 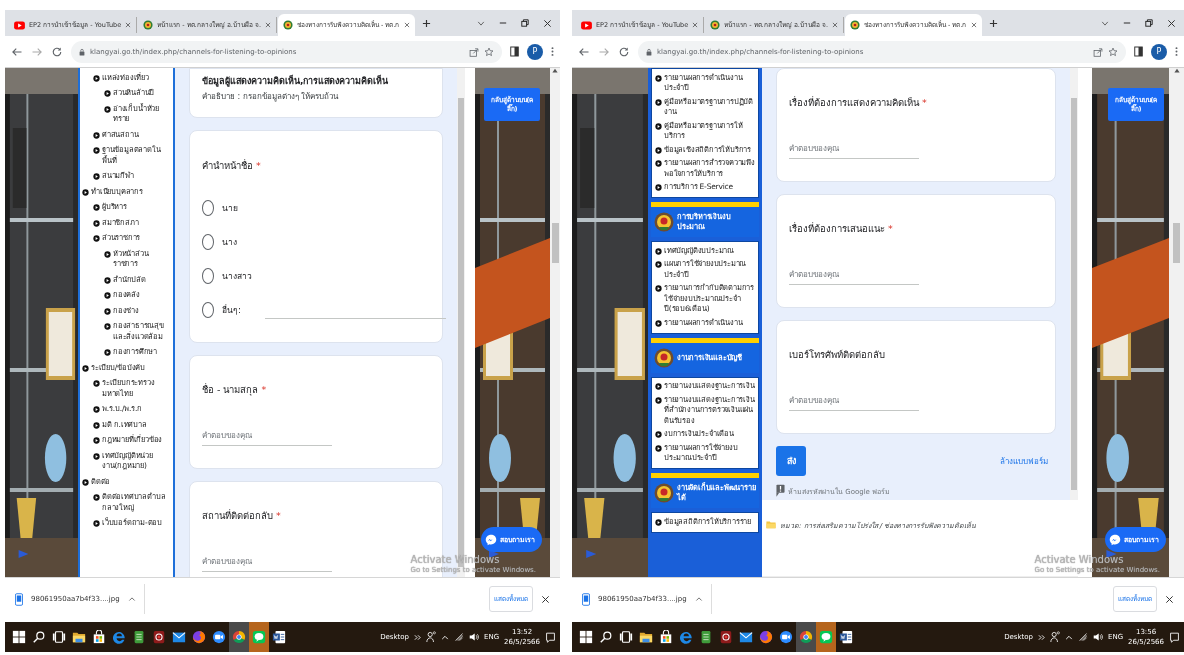 I want to click on submit-button: ส่ง, so click(x=791, y=461).